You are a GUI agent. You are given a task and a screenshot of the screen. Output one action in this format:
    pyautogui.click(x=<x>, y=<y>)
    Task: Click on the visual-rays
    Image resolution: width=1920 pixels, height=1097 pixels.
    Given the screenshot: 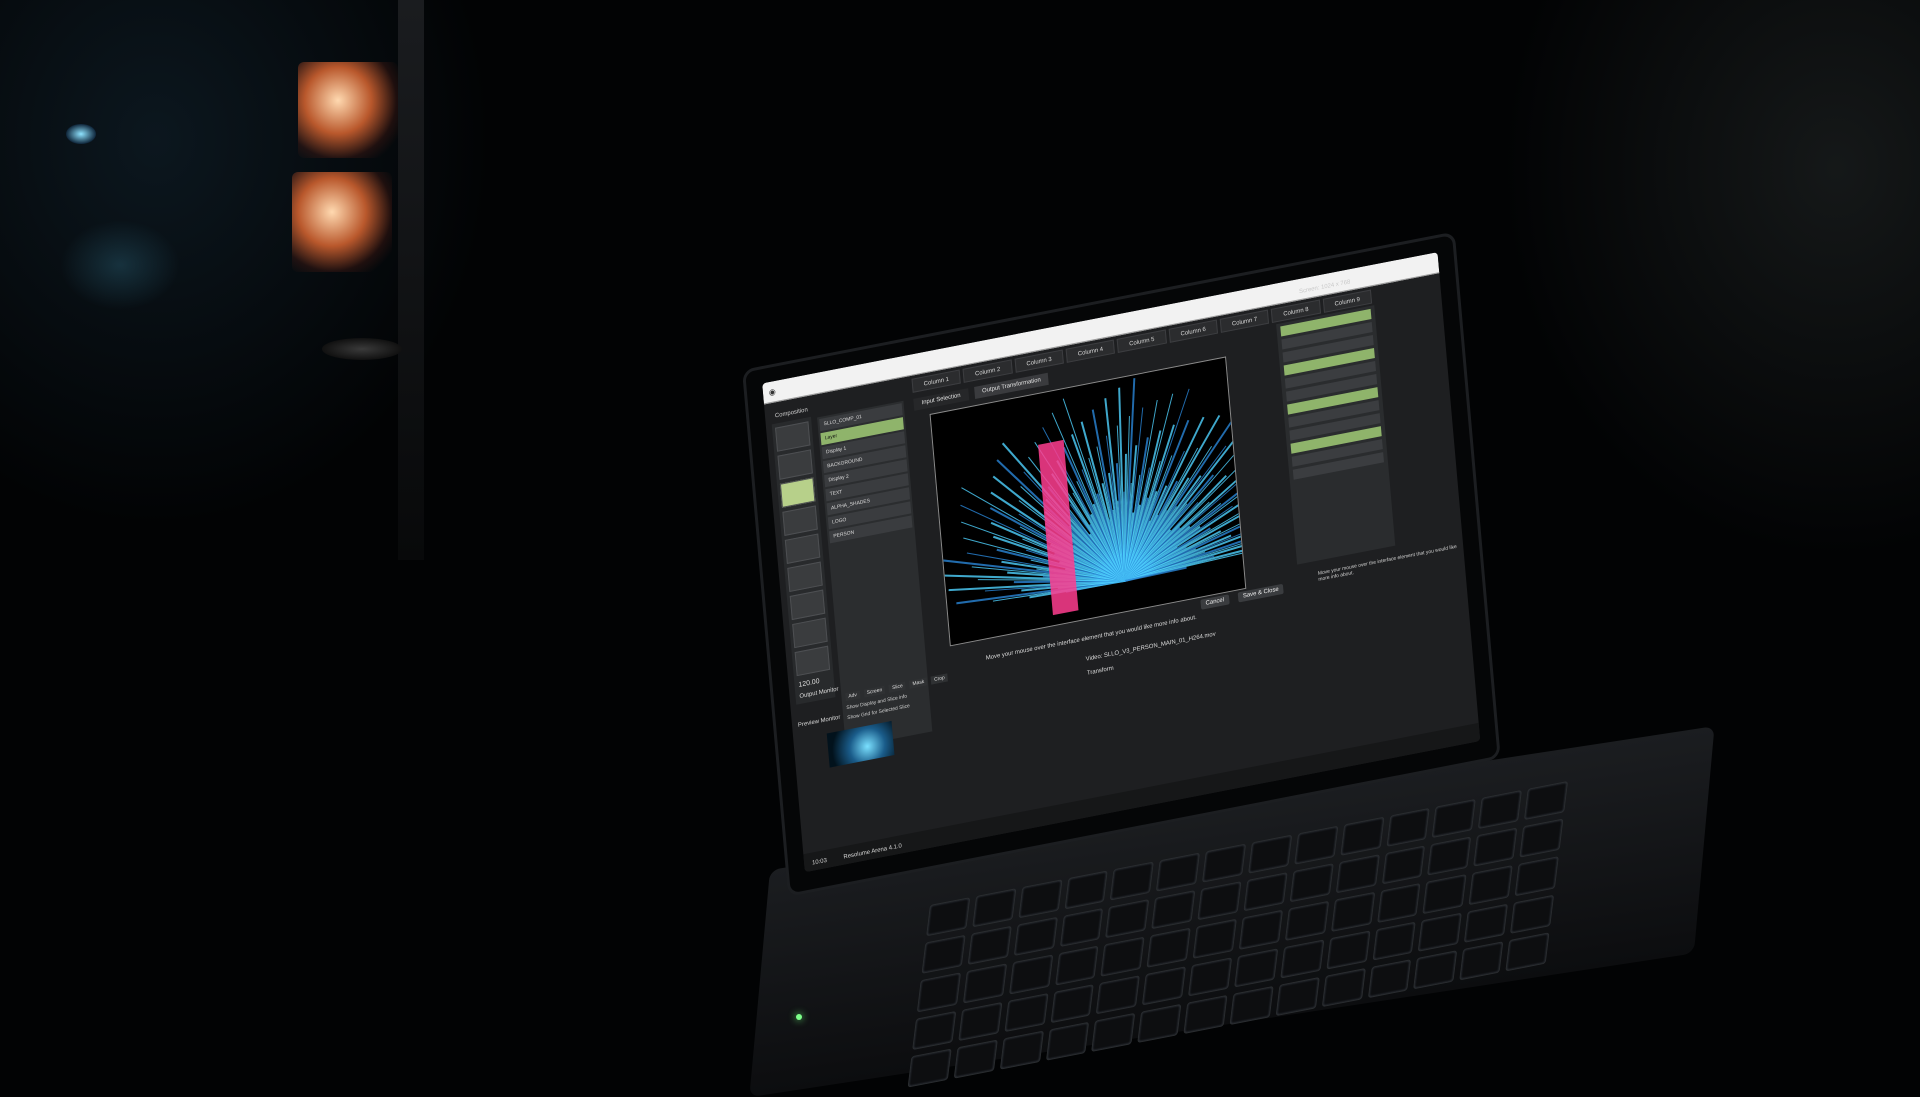 What is the action you would take?
    pyautogui.click(x=1091, y=497)
    